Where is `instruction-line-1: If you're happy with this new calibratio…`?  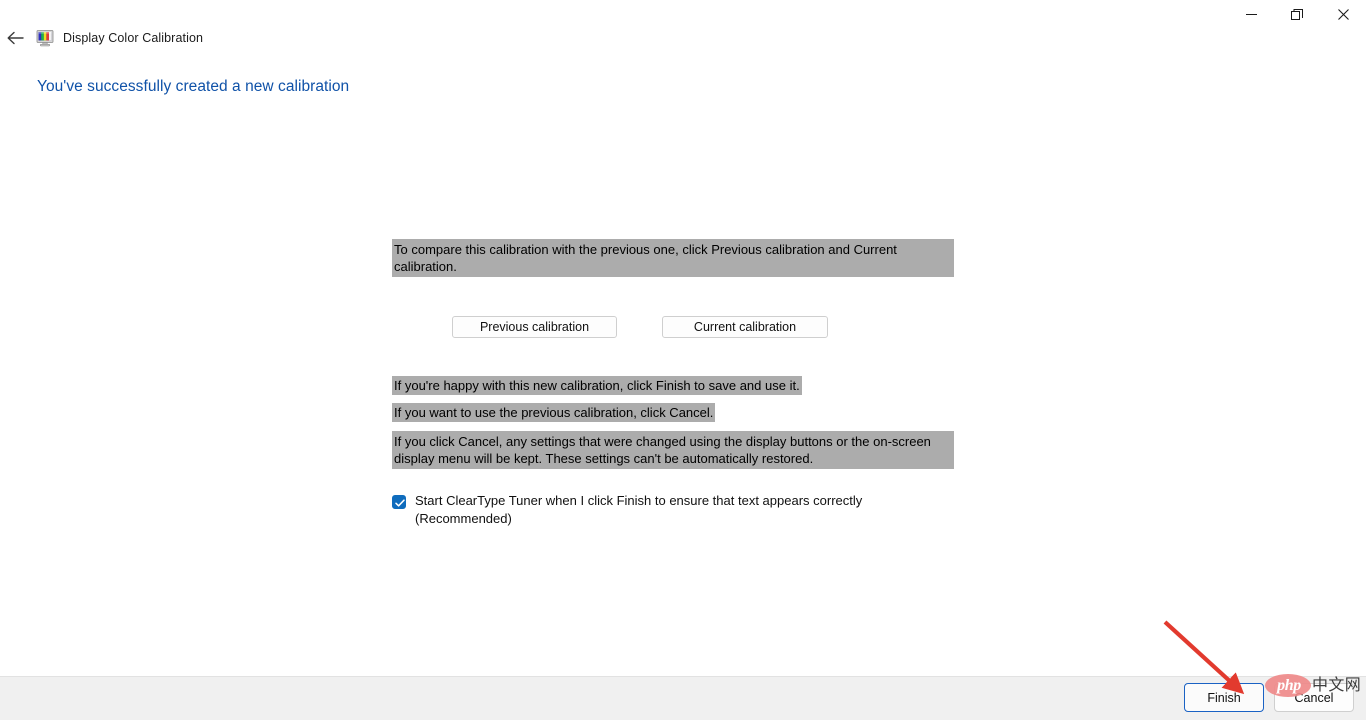
instruction-line-1: If you're happy with this new calibratio… is located at coordinates (673, 385).